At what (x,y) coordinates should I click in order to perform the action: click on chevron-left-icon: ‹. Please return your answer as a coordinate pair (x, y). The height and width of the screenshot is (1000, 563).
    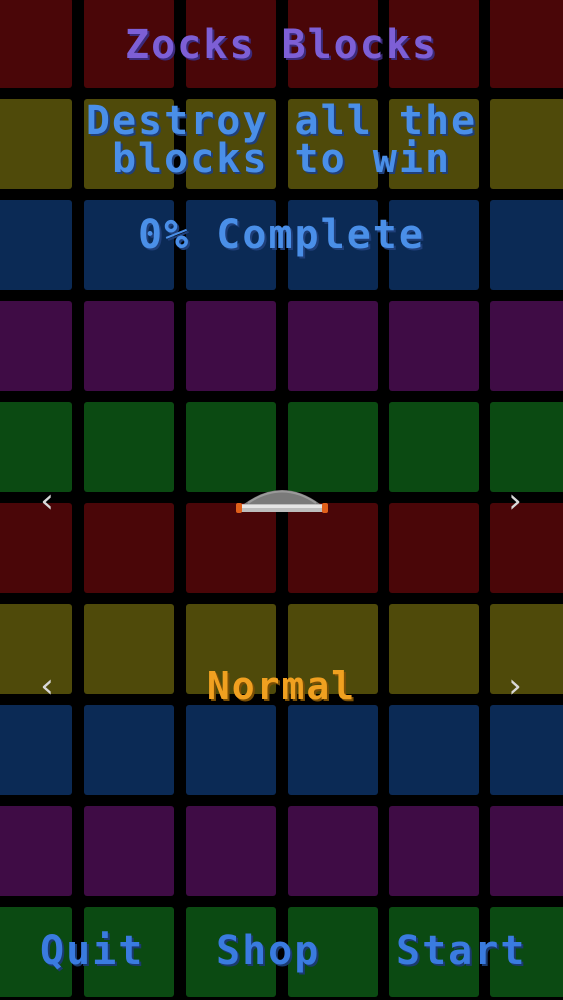
    Looking at the image, I should click on (47, 501).